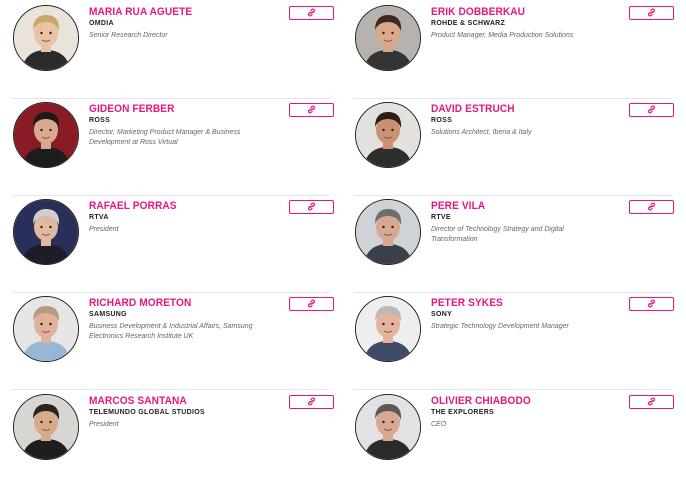  I want to click on speaker-card: RAFAEL PORRAS RTVA President, so click(168, 244).